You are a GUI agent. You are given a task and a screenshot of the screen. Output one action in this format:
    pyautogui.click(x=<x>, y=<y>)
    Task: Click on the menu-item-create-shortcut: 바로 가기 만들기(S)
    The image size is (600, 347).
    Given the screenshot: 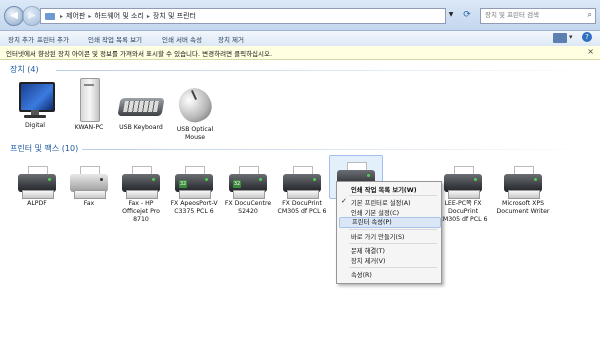 What is the action you would take?
    pyautogui.click(x=377, y=236)
    